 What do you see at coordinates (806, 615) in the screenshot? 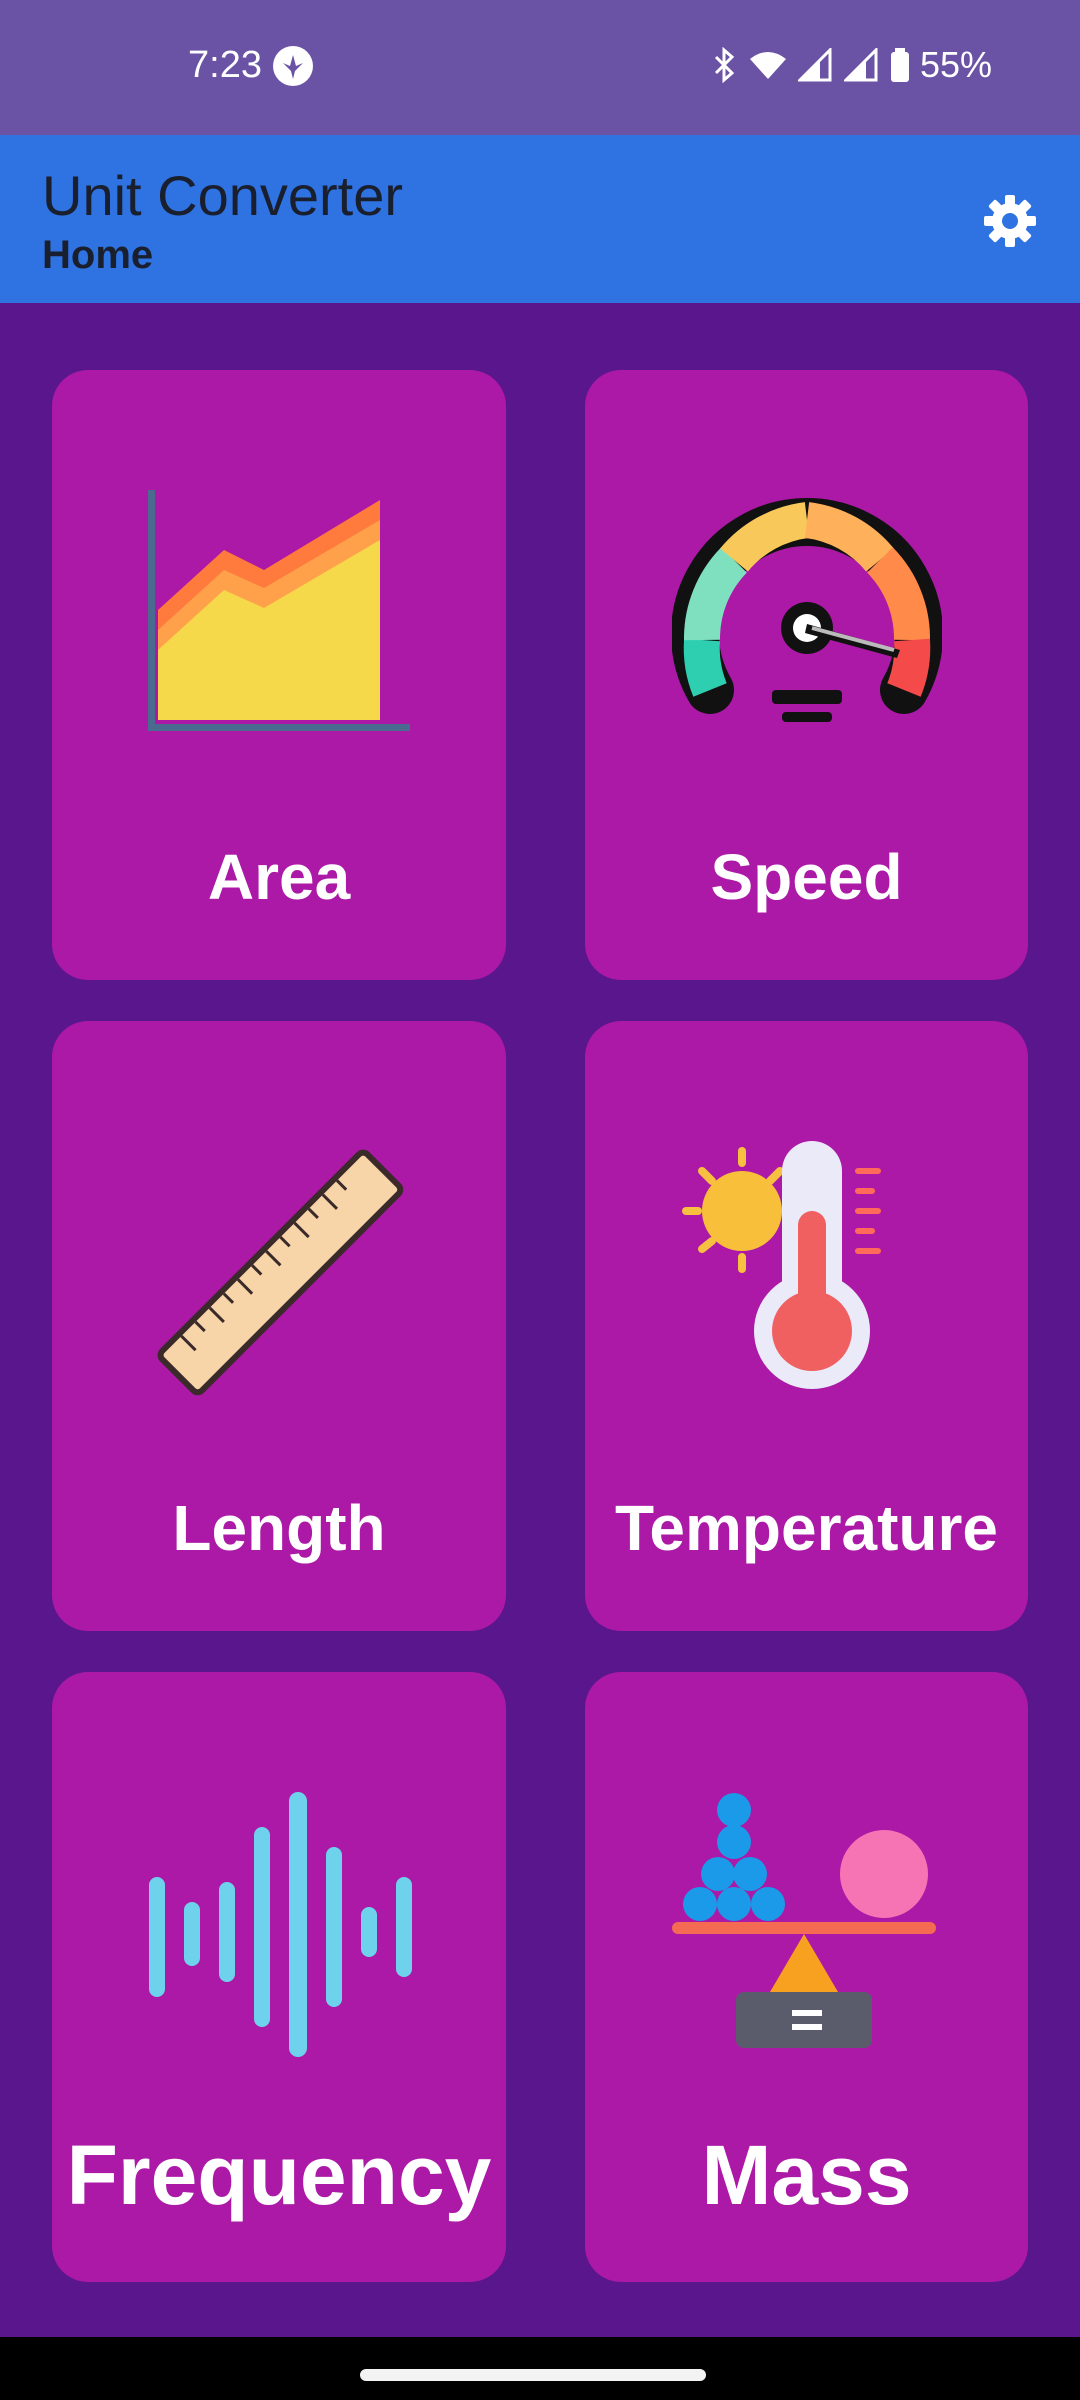
I see `speedometer-icon` at bounding box center [806, 615].